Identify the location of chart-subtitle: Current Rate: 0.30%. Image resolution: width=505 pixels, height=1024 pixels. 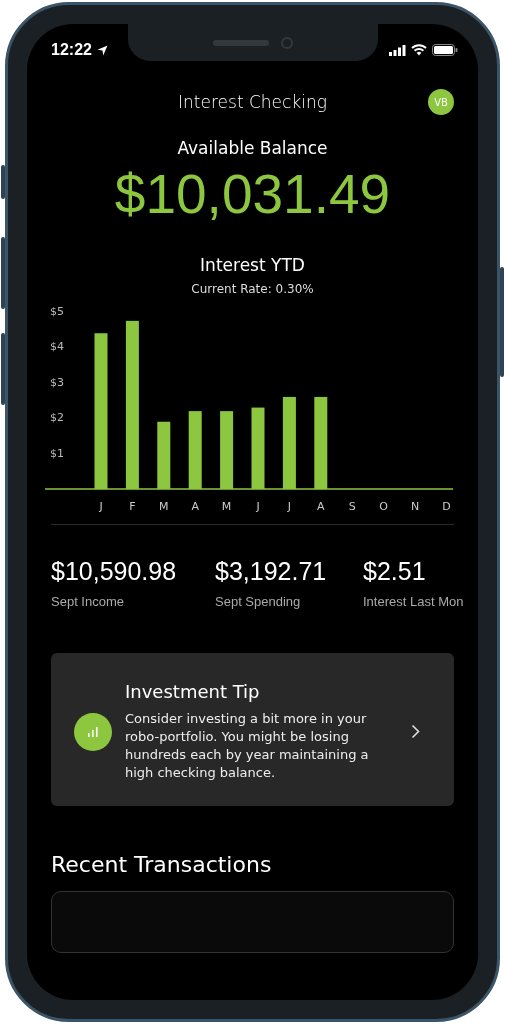
(252, 289).